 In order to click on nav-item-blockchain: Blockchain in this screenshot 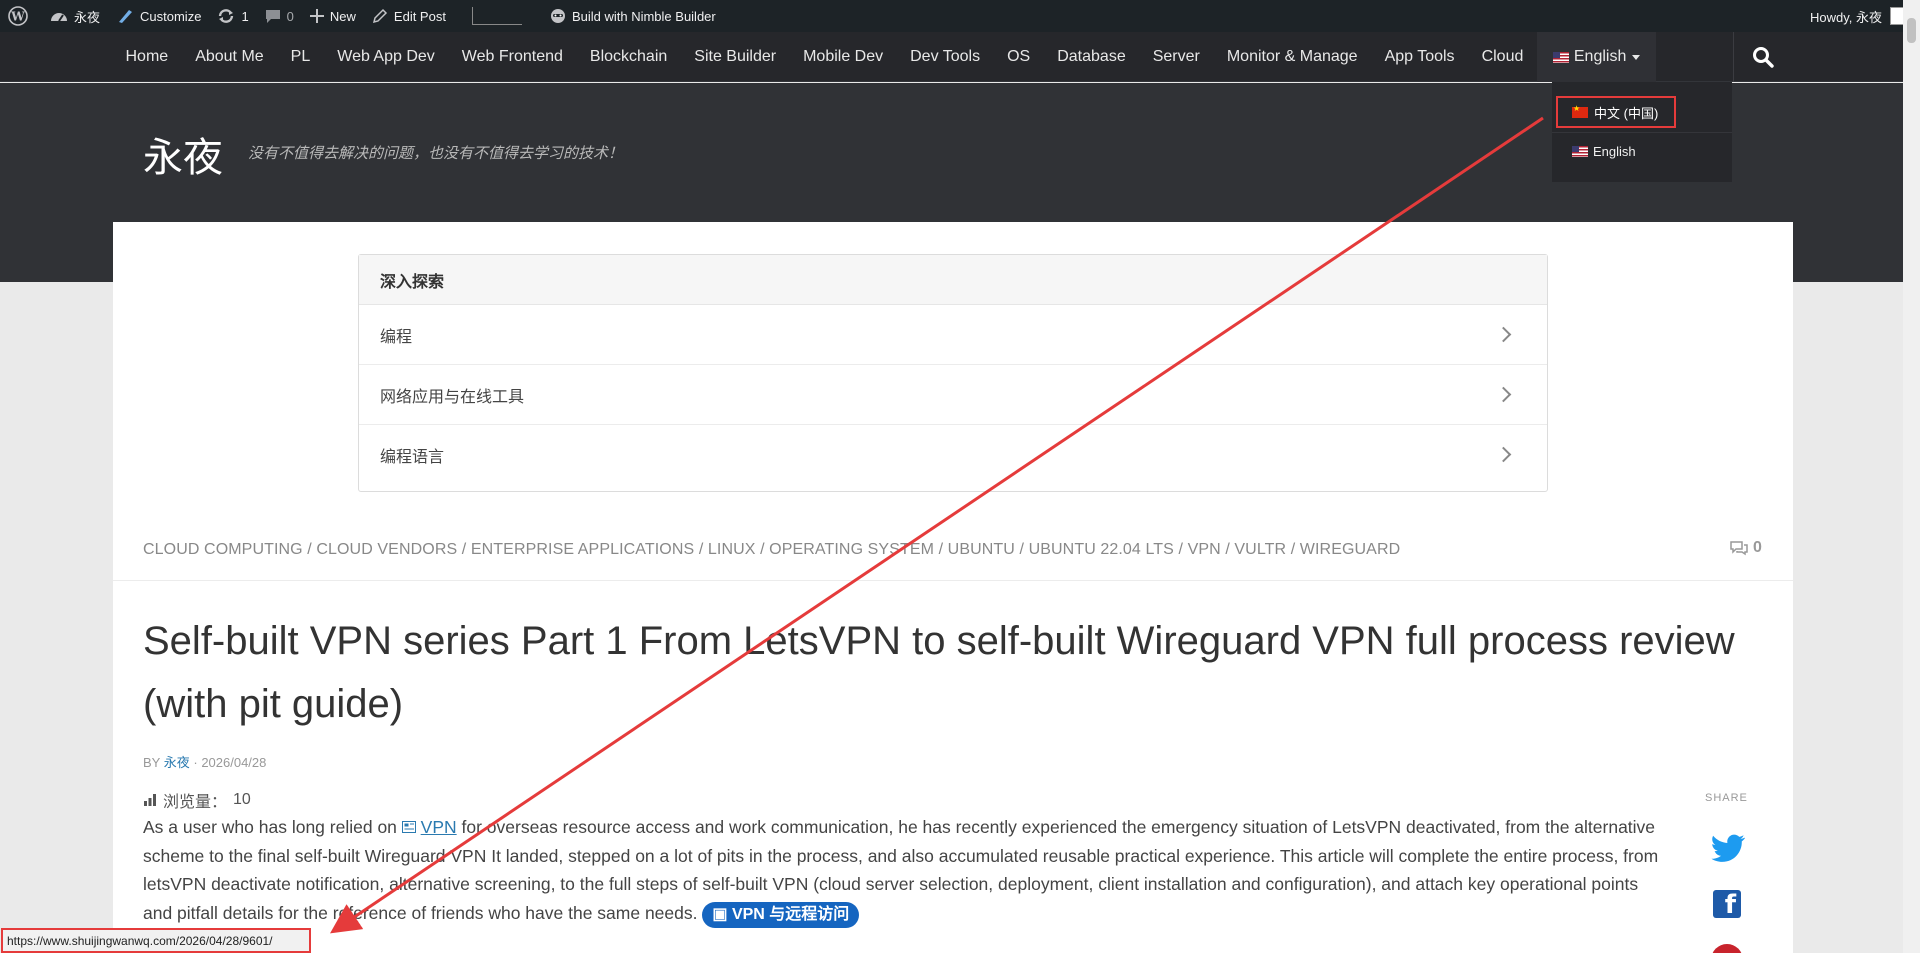, I will do `click(628, 57)`.